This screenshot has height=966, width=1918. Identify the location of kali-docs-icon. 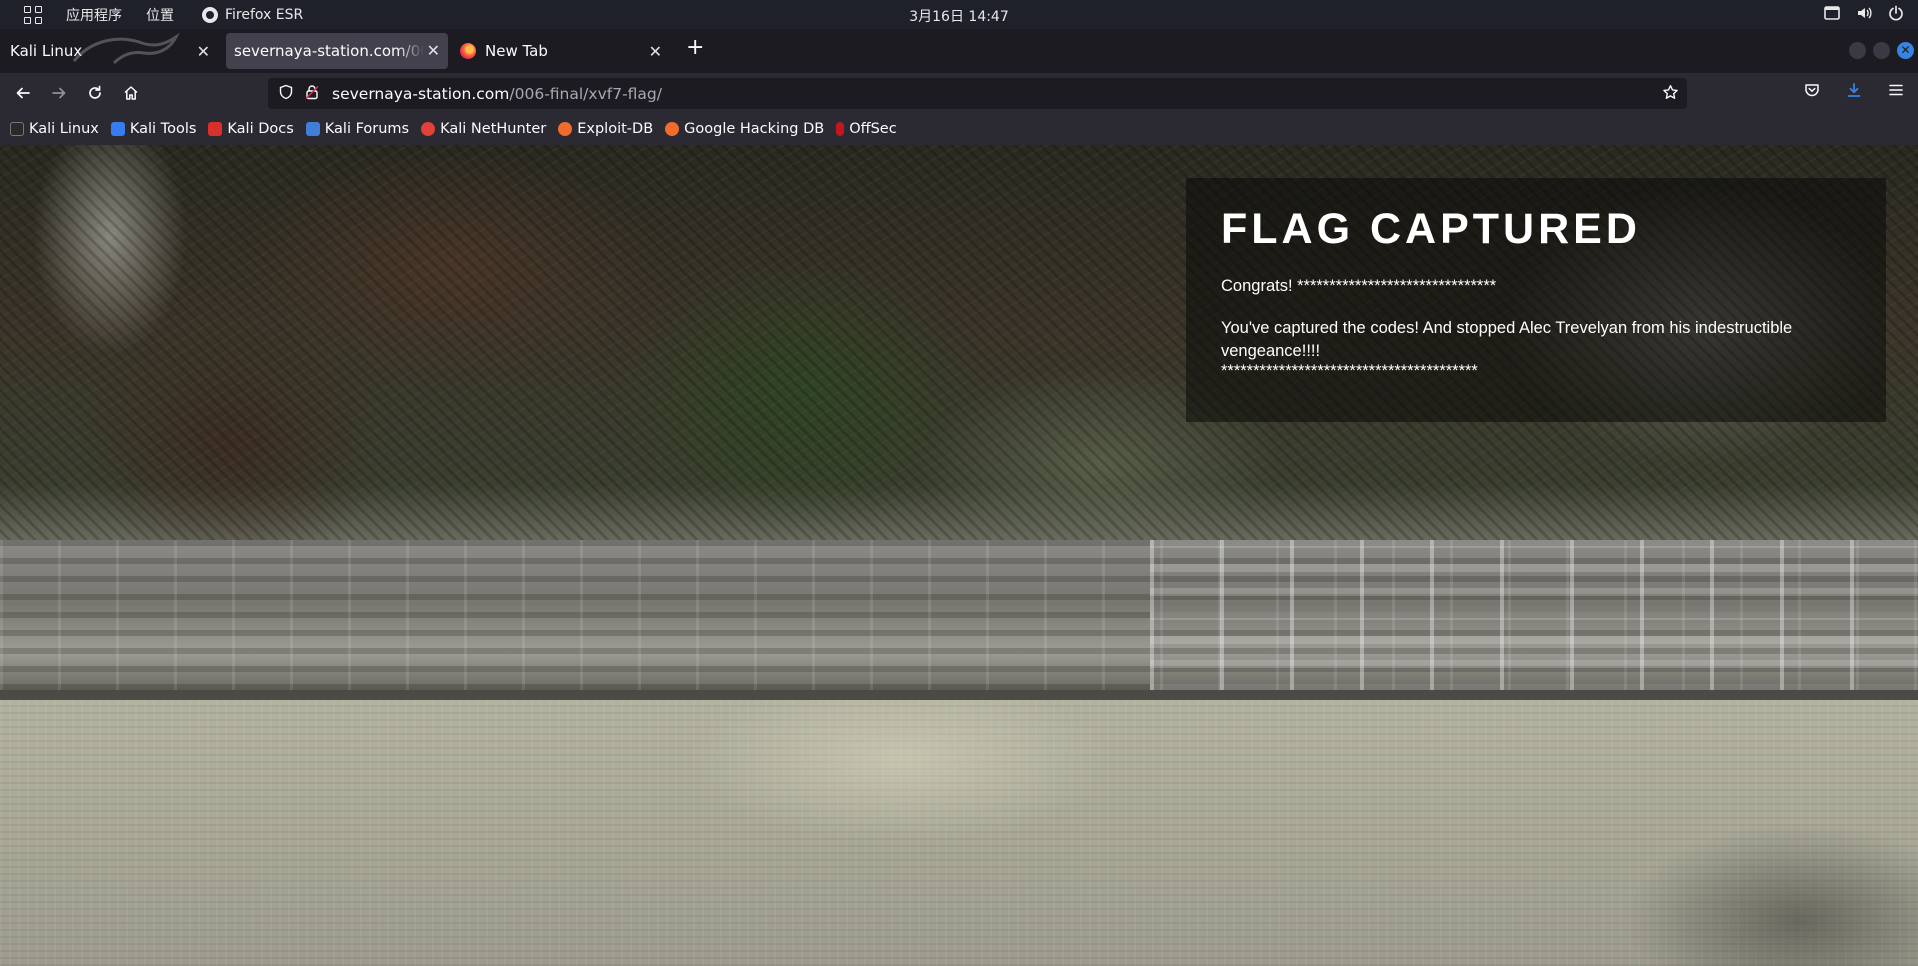
(215, 129).